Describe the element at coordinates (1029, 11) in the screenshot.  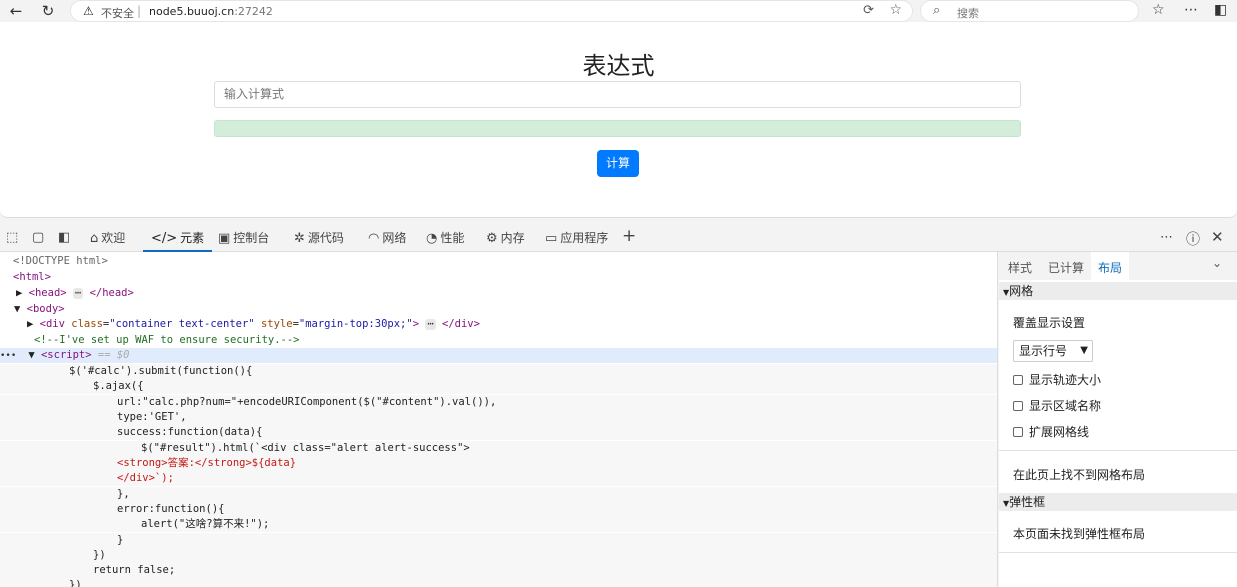
I see `search-box: ⌕ 搜索` at that location.